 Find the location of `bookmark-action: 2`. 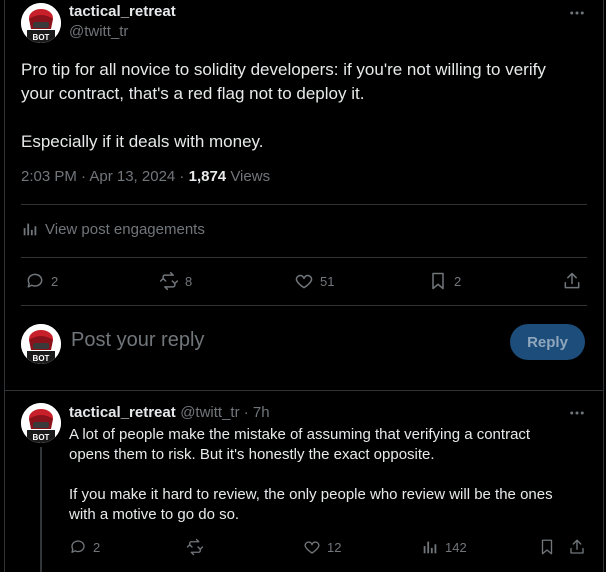

bookmark-action: 2 is located at coordinates (444, 281).